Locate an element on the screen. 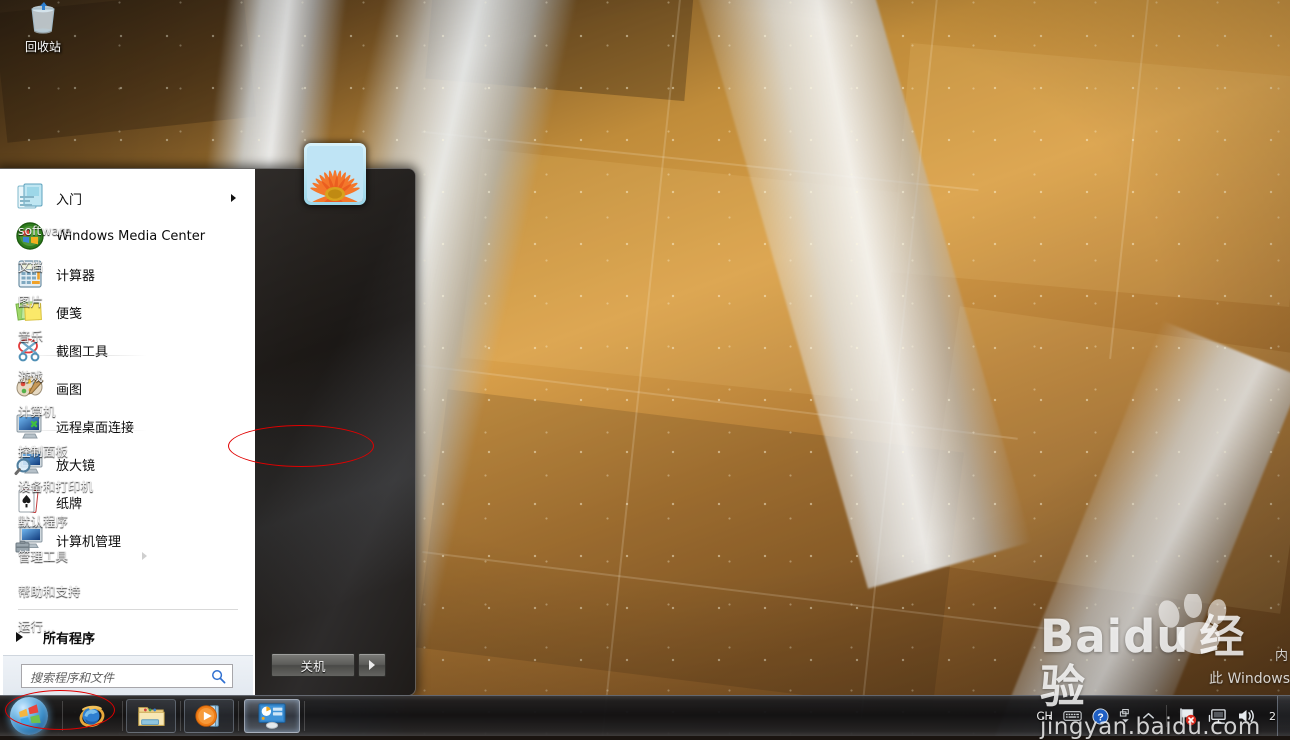 This screenshot has width=1290, height=740. taskbar-clock: 2 is located at coordinates (1272, 716).